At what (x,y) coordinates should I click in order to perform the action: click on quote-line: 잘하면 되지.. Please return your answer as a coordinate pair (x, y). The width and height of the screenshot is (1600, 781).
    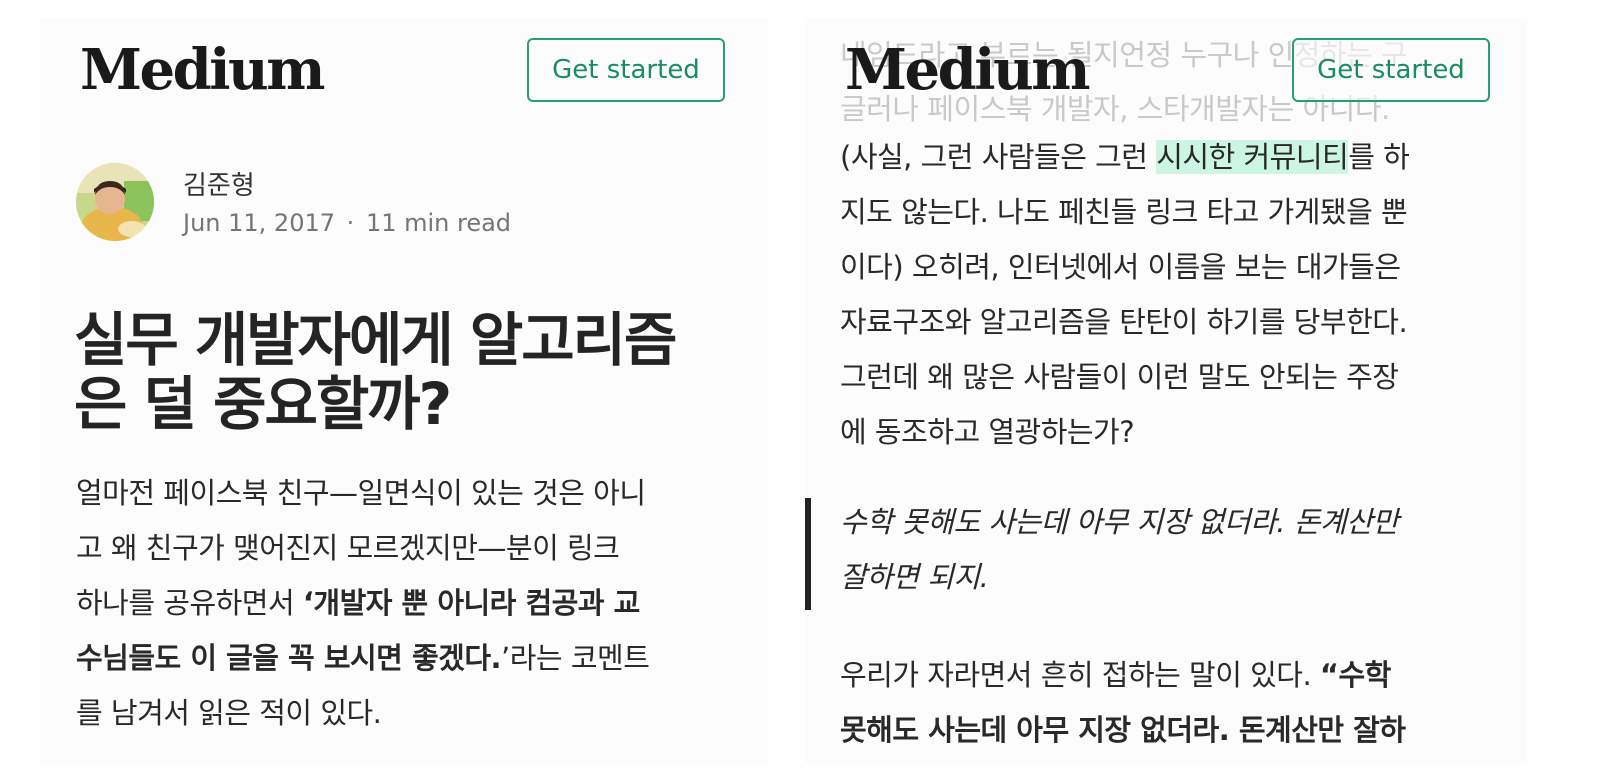
    Looking at the image, I should click on (914, 577).